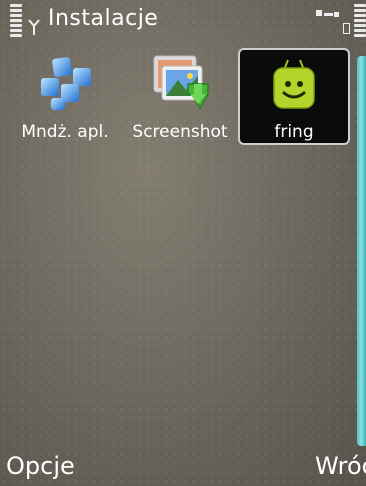  What do you see at coordinates (361, 251) in the screenshot?
I see `scrollbar` at bounding box center [361, 251].